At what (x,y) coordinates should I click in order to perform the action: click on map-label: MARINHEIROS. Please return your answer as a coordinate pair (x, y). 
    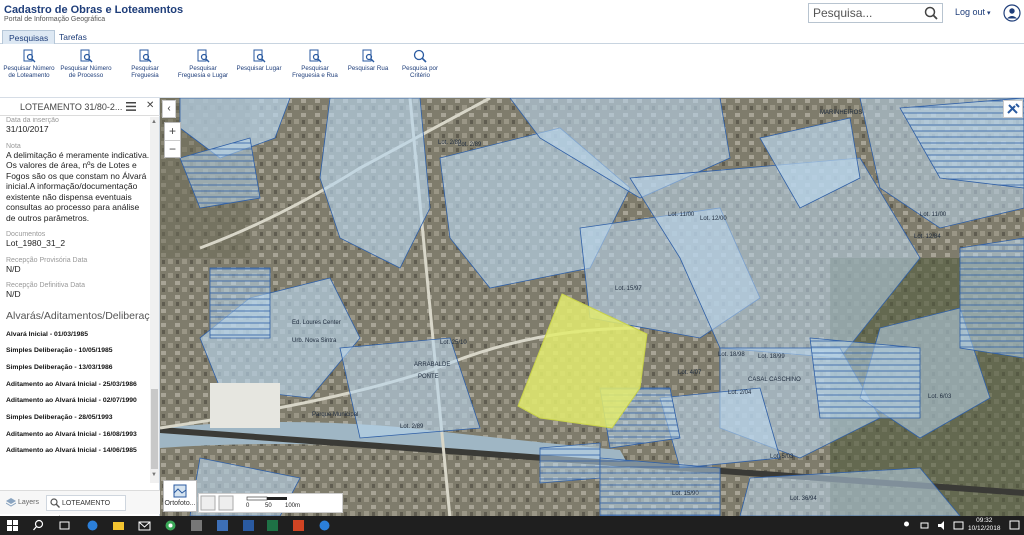
    Looking at the image, I should click on (841, 113).